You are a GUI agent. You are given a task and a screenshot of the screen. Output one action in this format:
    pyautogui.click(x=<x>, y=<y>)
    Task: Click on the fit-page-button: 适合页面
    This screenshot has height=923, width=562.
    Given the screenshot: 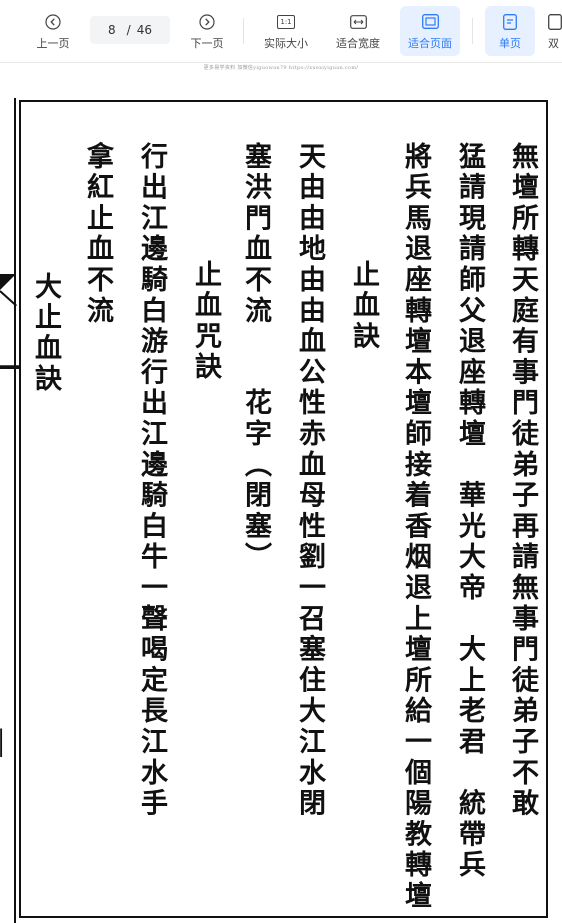 What is the action you would take?
    pyautogui.click(x=430, y=31)
    